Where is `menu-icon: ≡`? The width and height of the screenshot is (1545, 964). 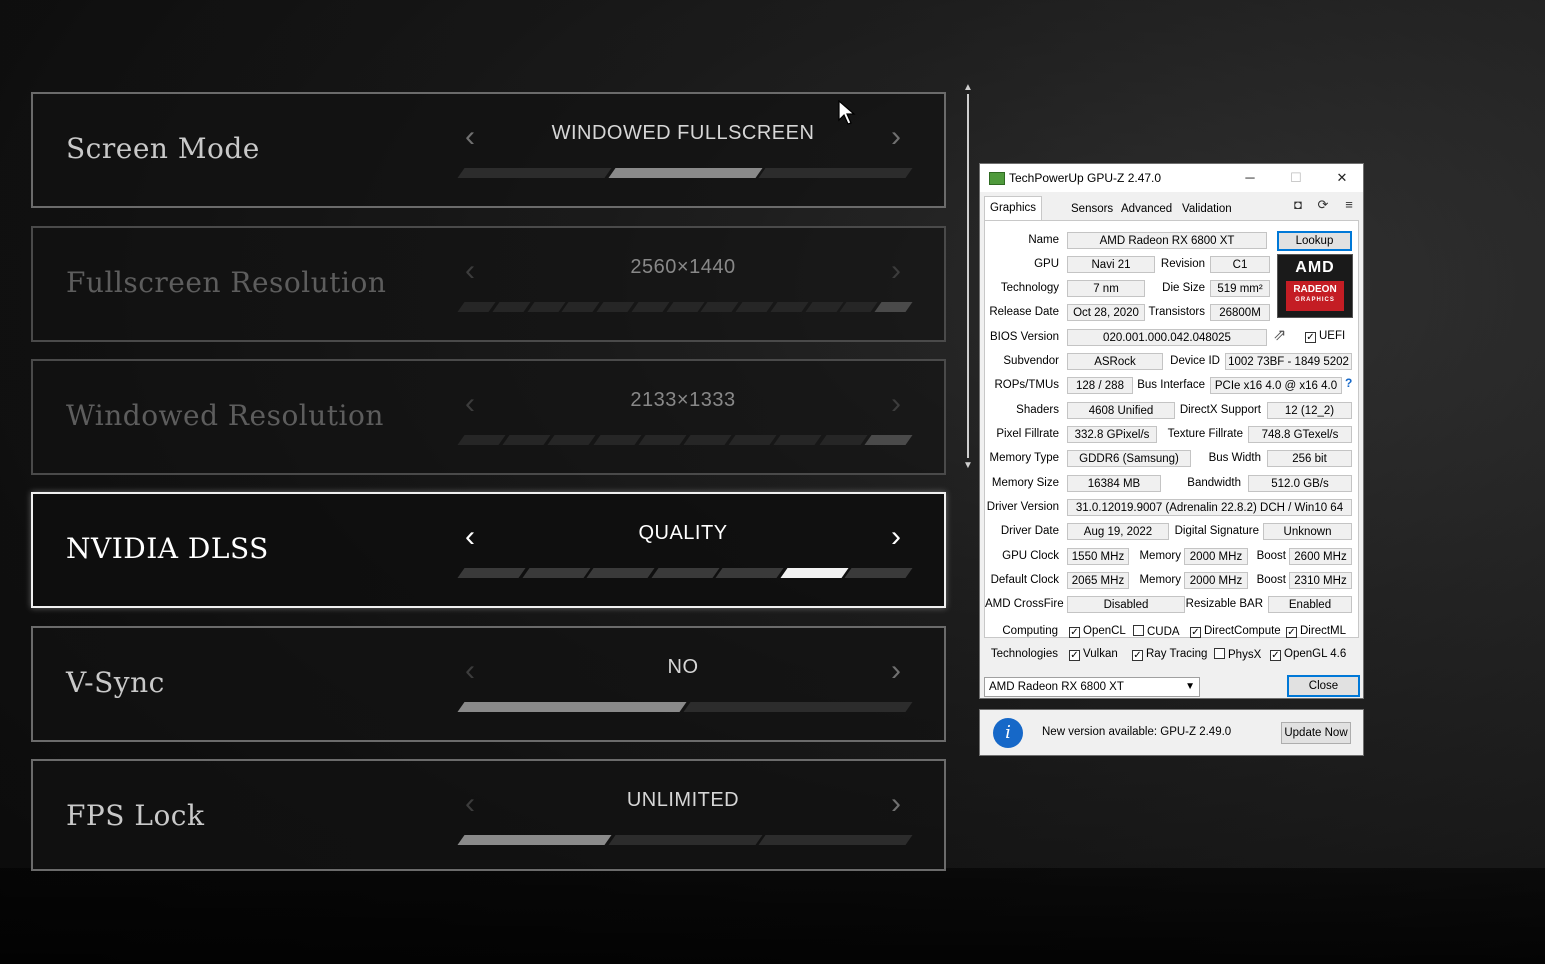 menu-icon: ≡ is located at coordinates (1349, 205).